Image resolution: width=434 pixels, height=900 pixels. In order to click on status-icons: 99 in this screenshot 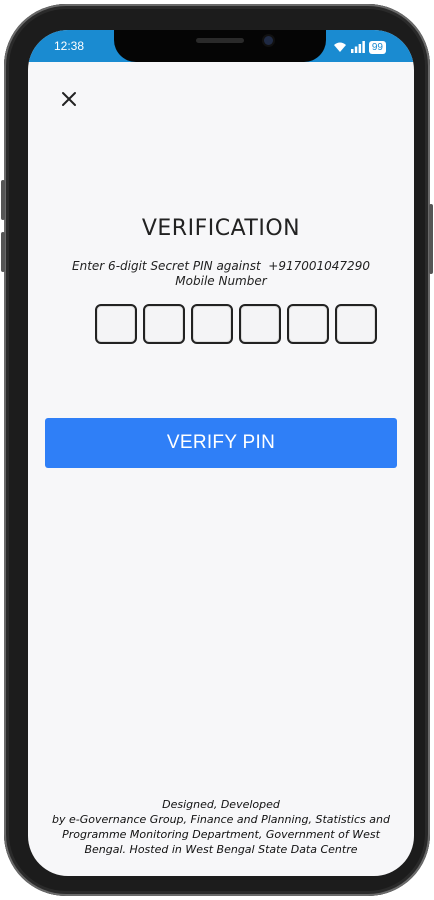, I will do `click(359, 47)`.